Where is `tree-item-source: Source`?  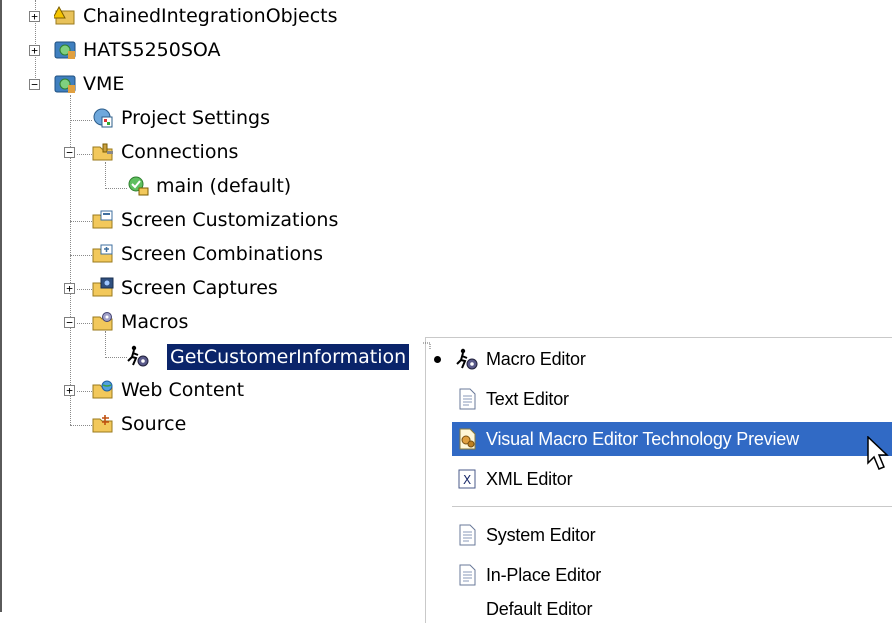 tree-item-source: Source is located at coordinates (200, 426).